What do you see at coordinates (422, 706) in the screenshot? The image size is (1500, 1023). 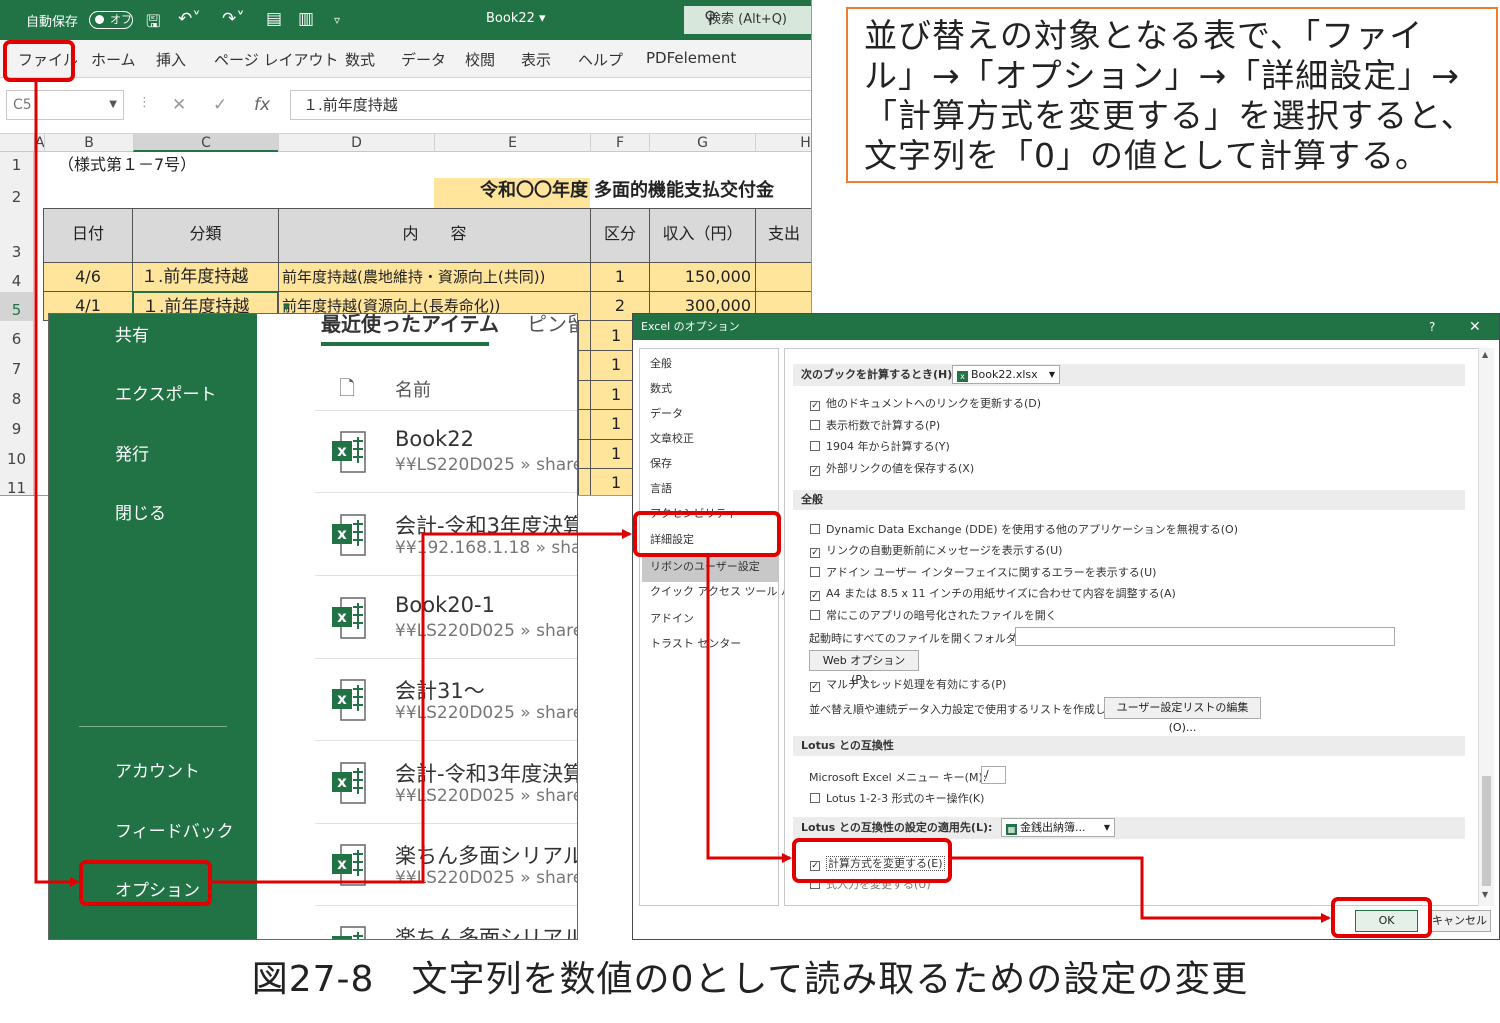 I see `arrow-options-to-advanced` at bounding box center [422, 706].